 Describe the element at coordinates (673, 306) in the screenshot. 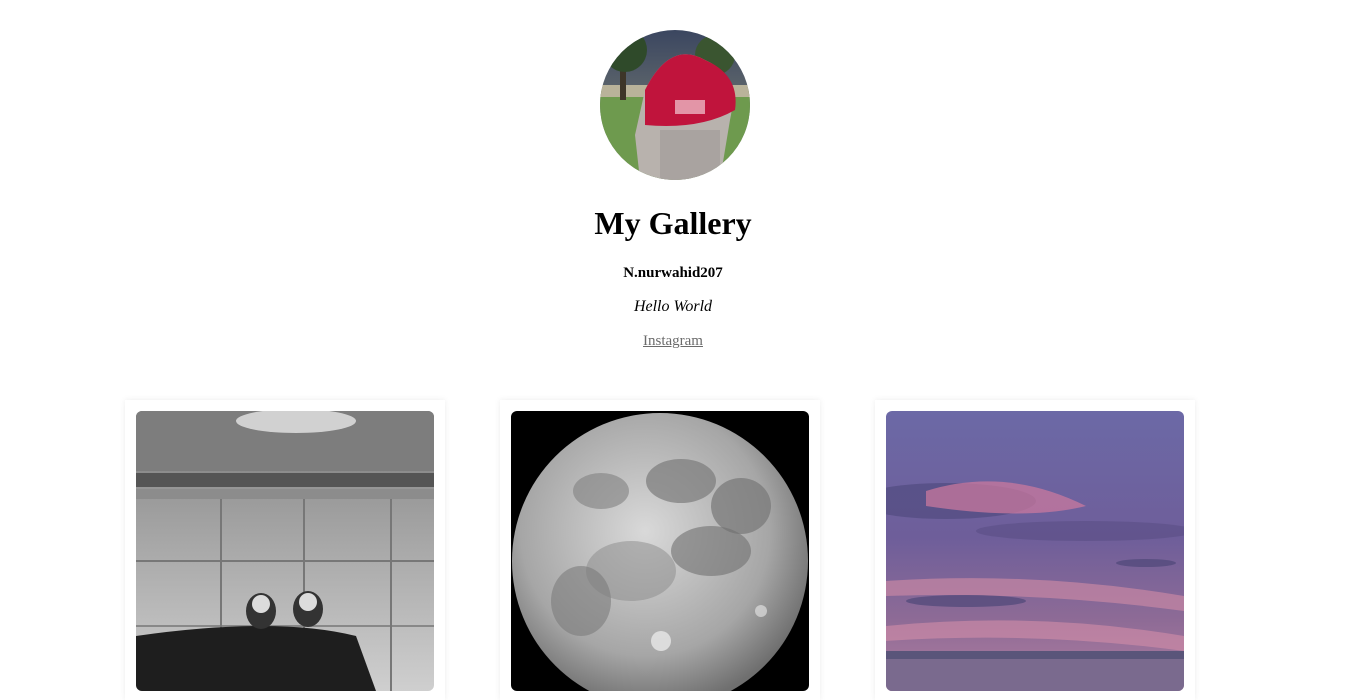

I see `profile-tagline: Hello World` at that location.